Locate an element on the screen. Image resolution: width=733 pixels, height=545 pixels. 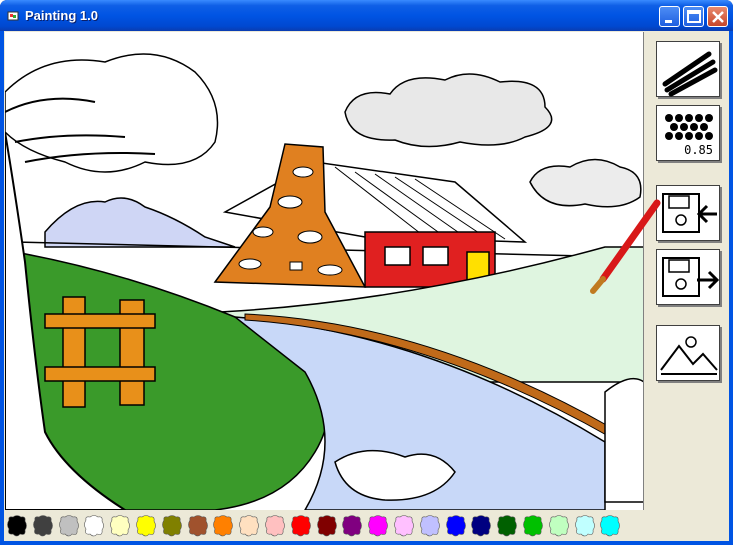
app-icon is located at coordinates (13, 16).